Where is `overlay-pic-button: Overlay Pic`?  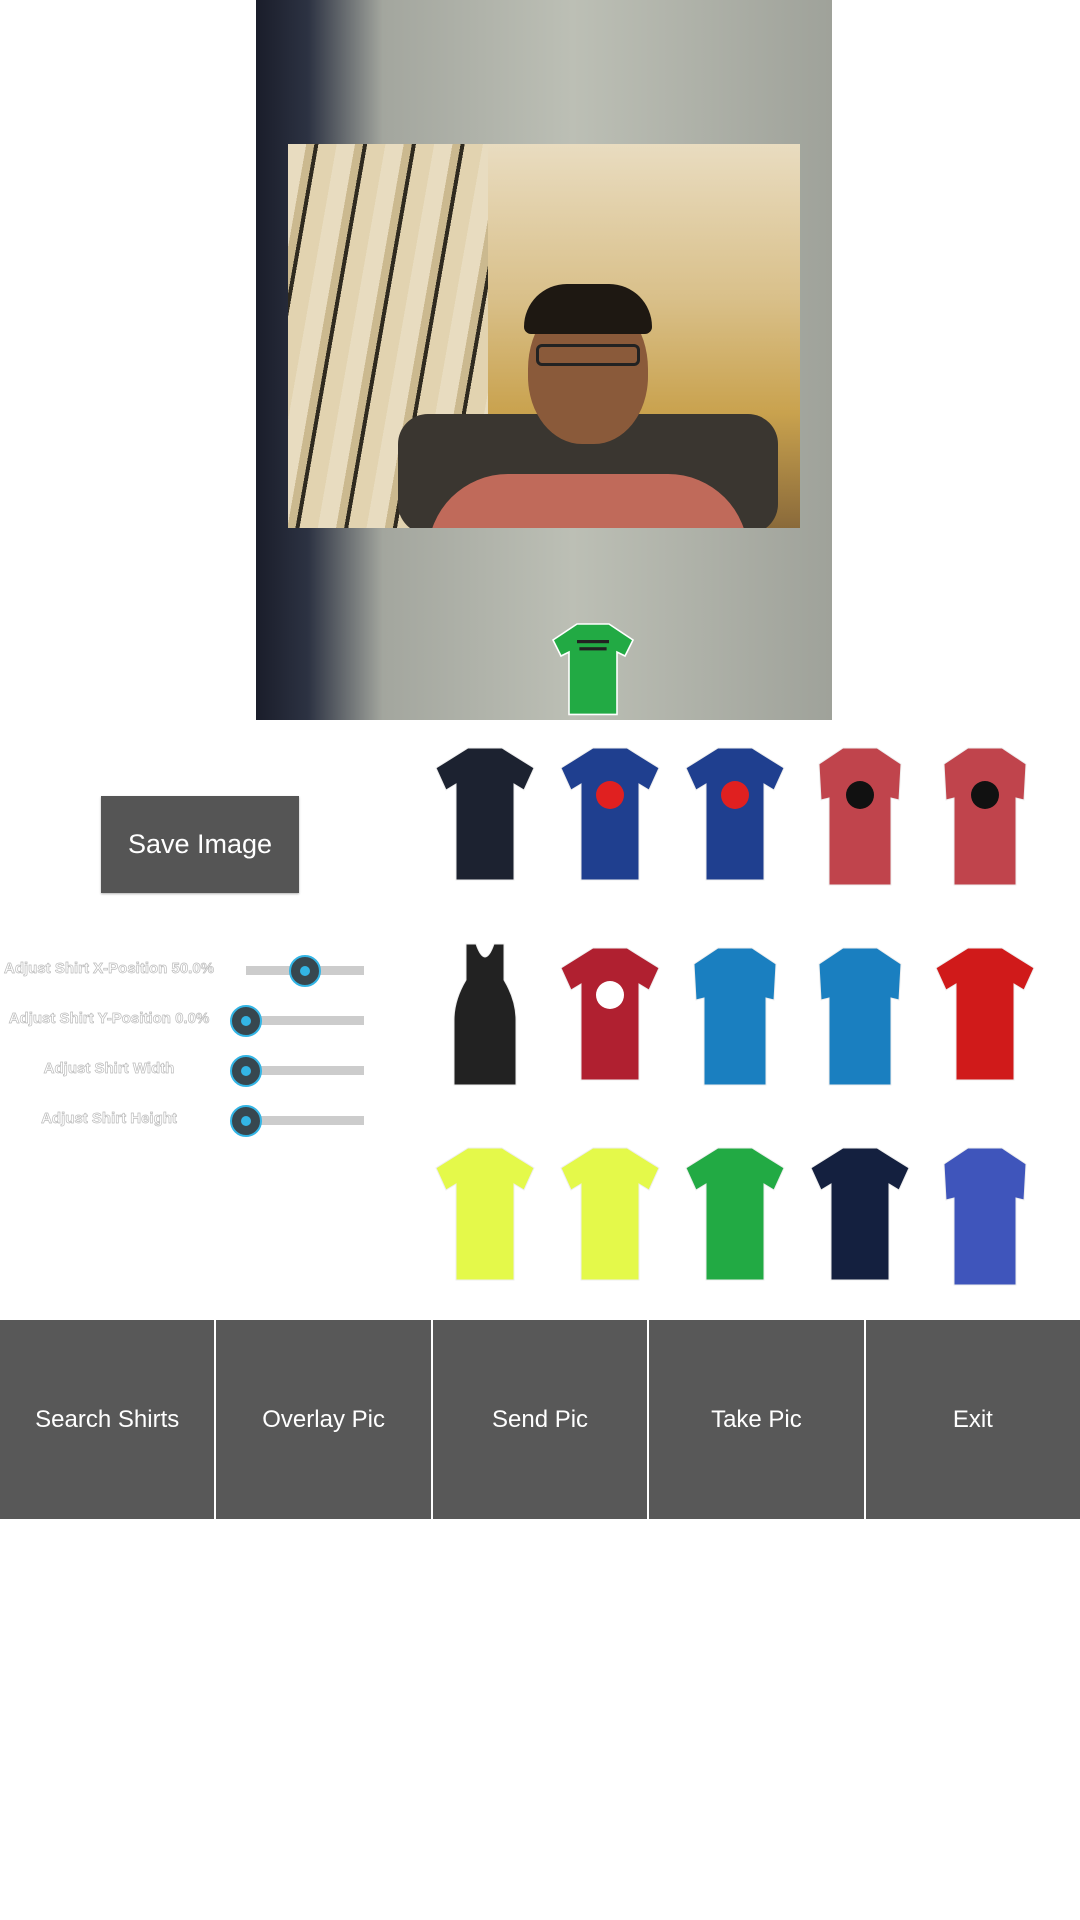
overlay-pic-button: Overlay Pic is located at coordinates (323, 1419).